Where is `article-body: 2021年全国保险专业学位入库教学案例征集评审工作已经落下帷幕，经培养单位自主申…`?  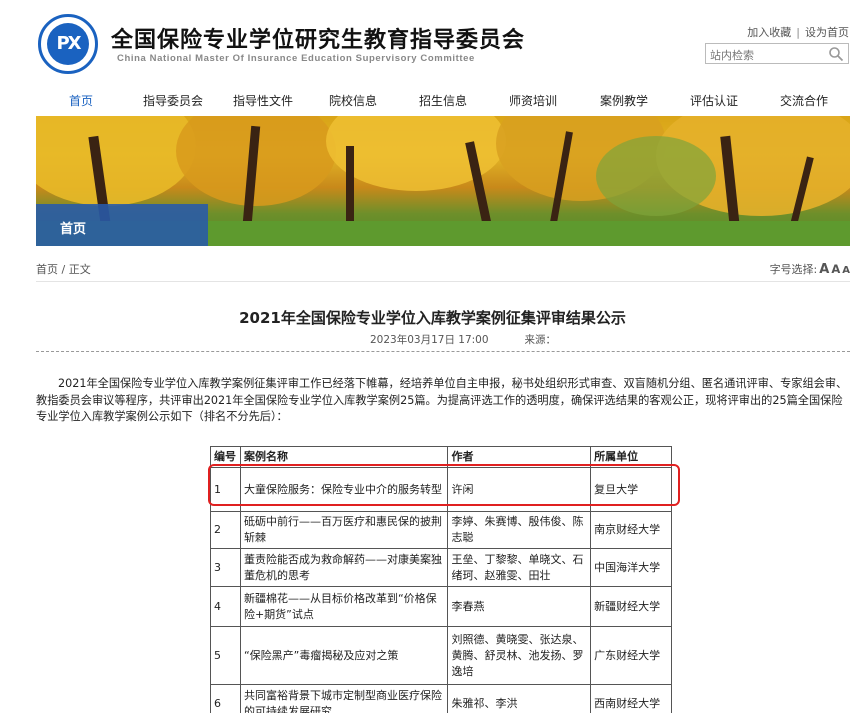
article-body: 2021年全国保险专业学位入库教学案例征集评审工作已经落下帷幕，经培养单位自主申… is located at coordinates (444, 401).